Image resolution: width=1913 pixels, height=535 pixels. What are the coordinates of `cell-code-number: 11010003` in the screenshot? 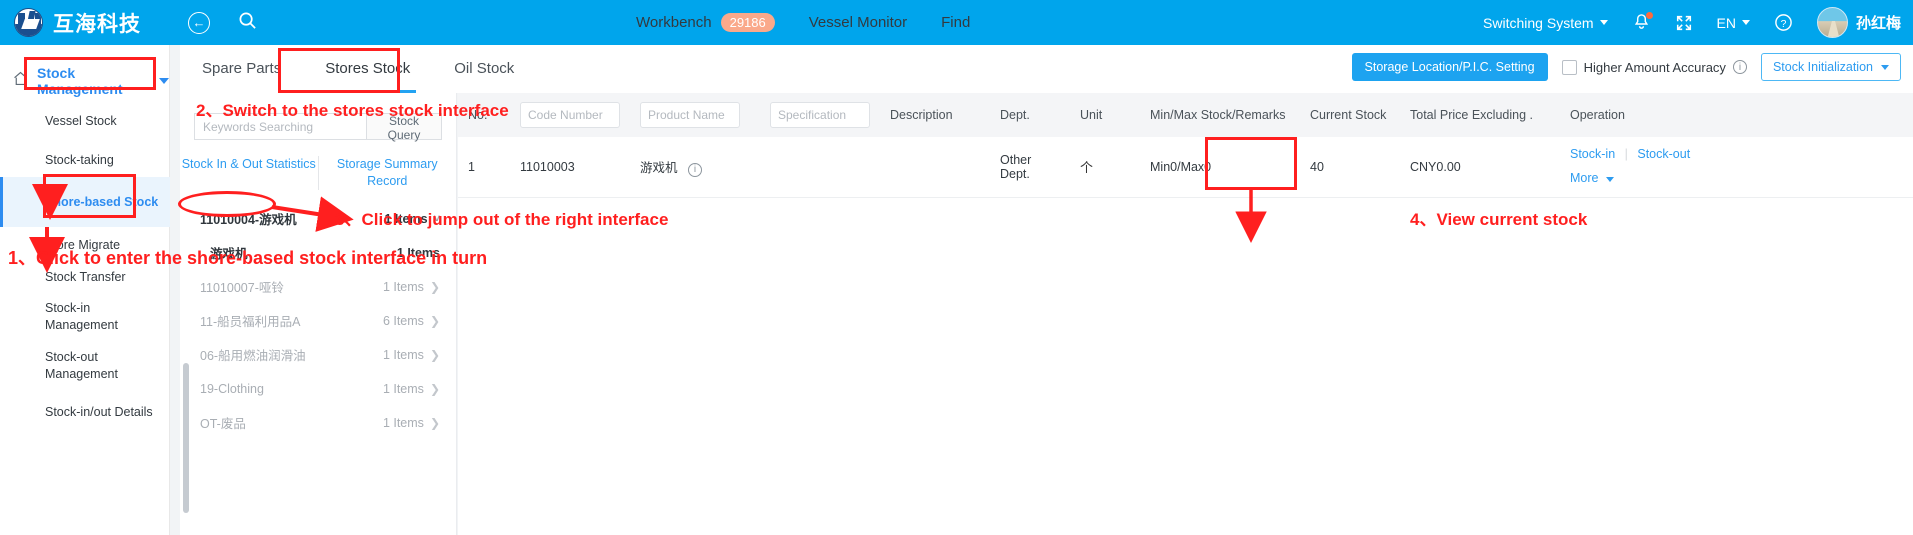 It's located at (570, 167).